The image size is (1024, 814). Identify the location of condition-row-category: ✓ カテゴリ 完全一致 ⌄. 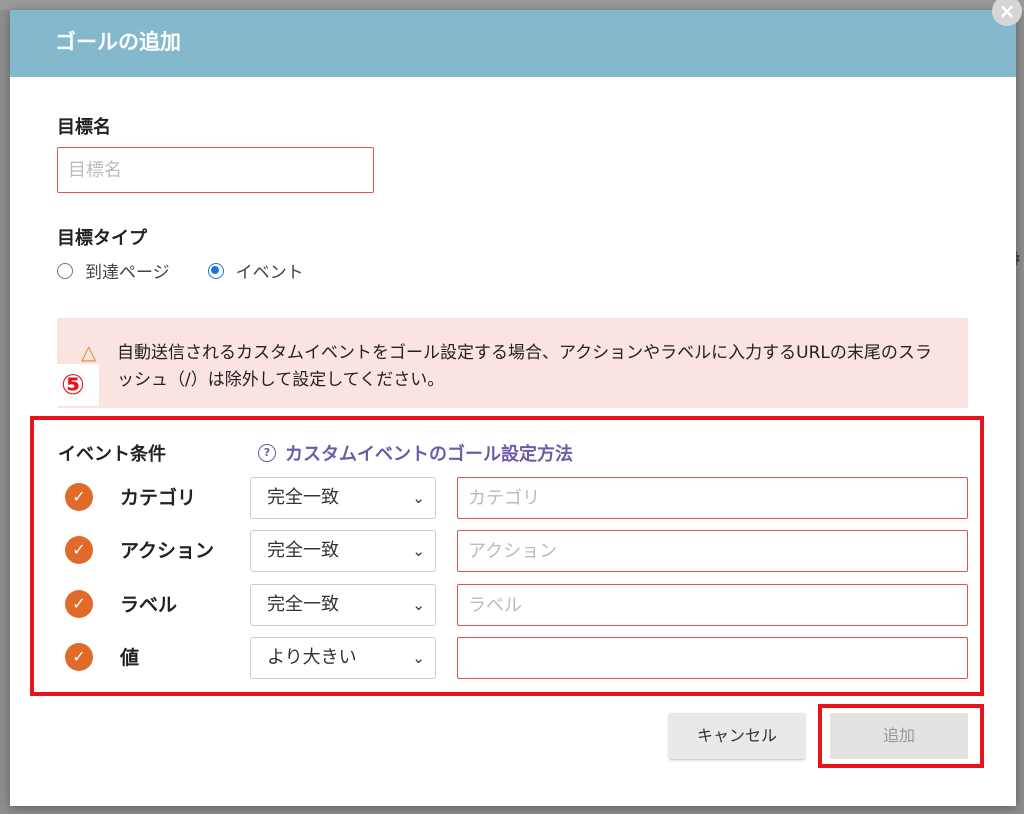
(513, 499).